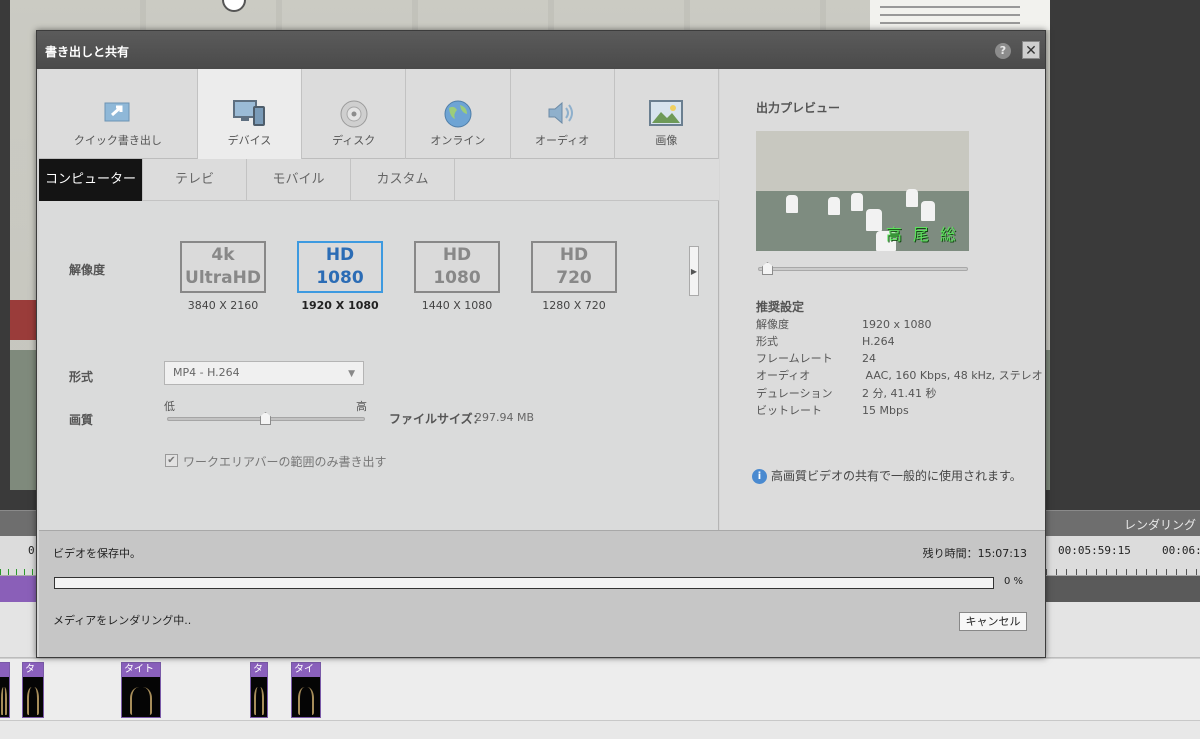  Describe the element at coordinates (767, 341) in the screenshot. I see `settings-key: 形式` at that location.